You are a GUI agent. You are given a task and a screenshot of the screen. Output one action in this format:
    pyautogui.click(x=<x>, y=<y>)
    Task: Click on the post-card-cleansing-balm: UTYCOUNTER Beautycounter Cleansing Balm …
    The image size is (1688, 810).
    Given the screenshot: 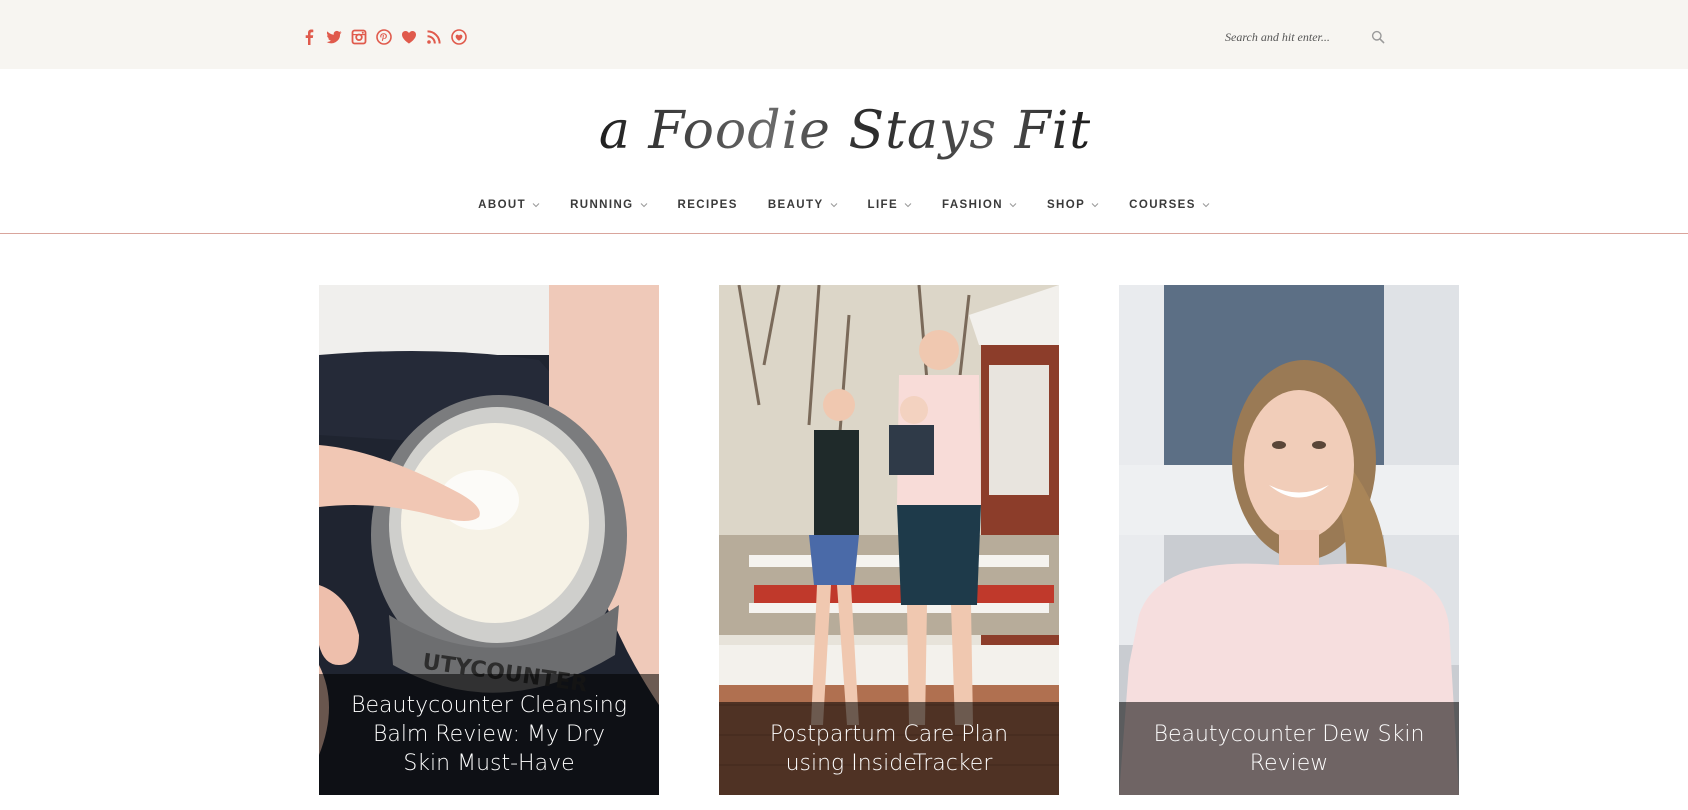 What is the action you would take?
    pyautogui.click(x=489, y=540)
    